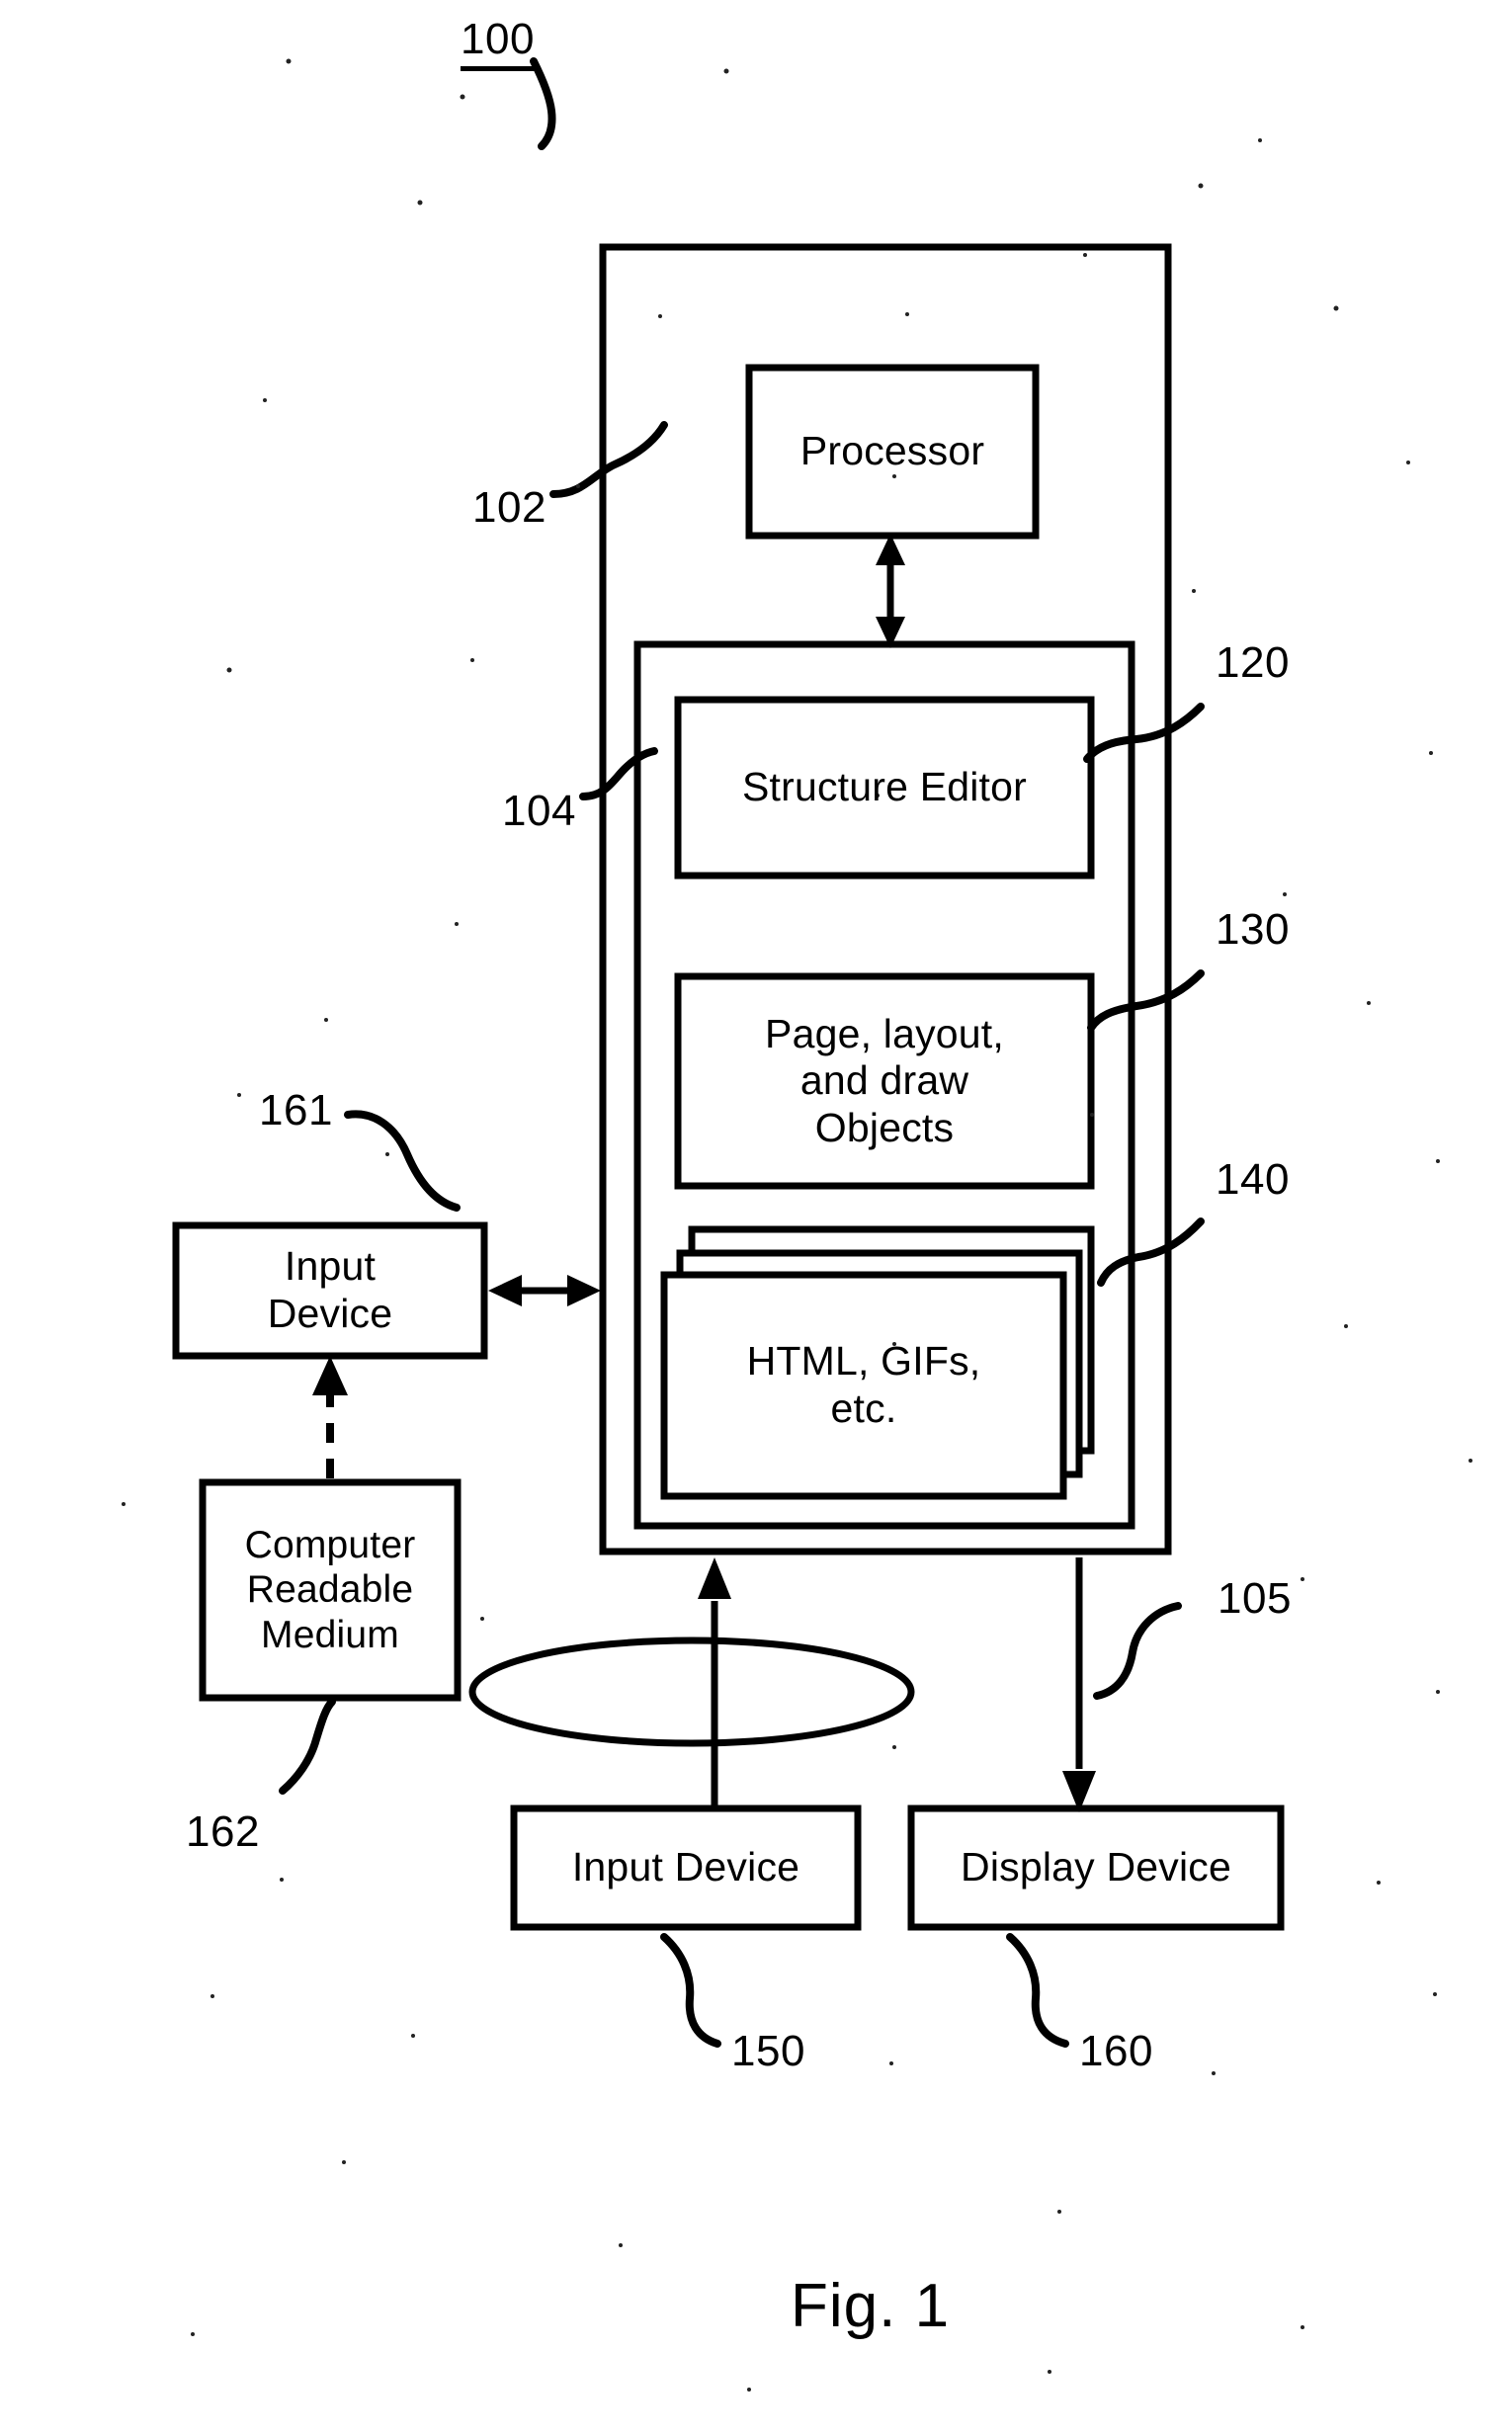 The image size is (1512, 2435). Describe the element at coordinates (584, 1290) in the screenshot. I see `arrowhead-right-computer` at that location.